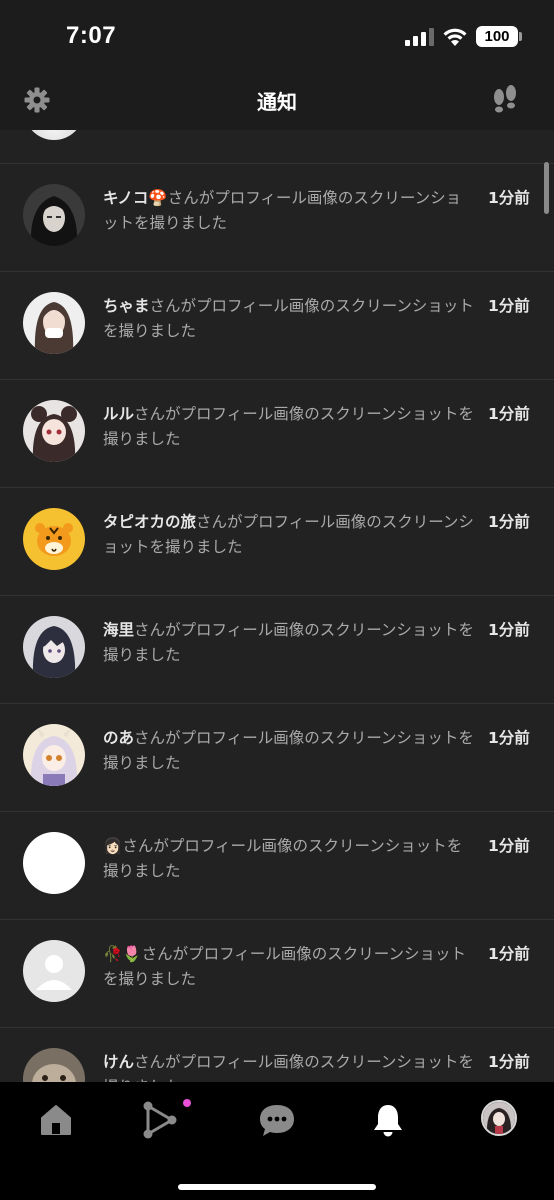 This screenshot has height=1200, width=554. I want to click on home-indicator, so click(277, 1187).